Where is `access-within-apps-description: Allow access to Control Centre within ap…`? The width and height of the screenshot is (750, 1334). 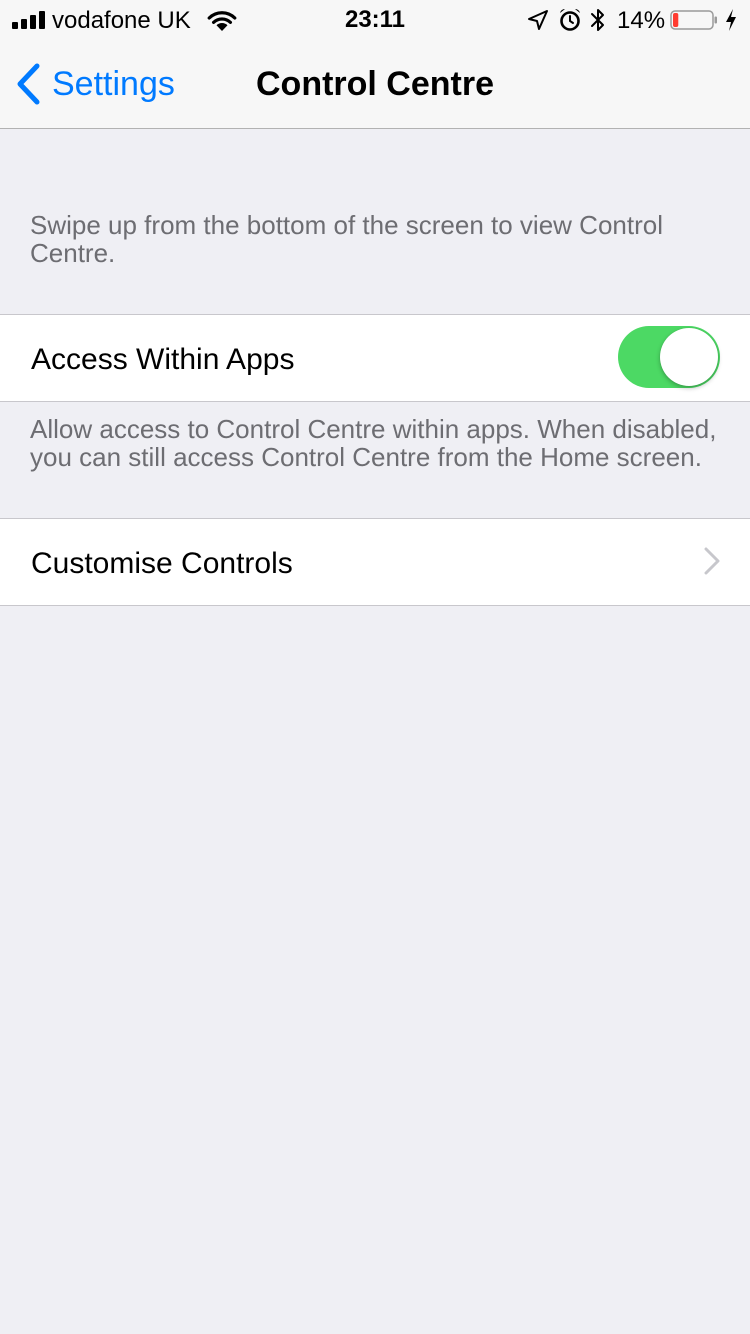 access-within-apps-description: Allow access to Control Centre within ap… is located at coordinates (373, 443).